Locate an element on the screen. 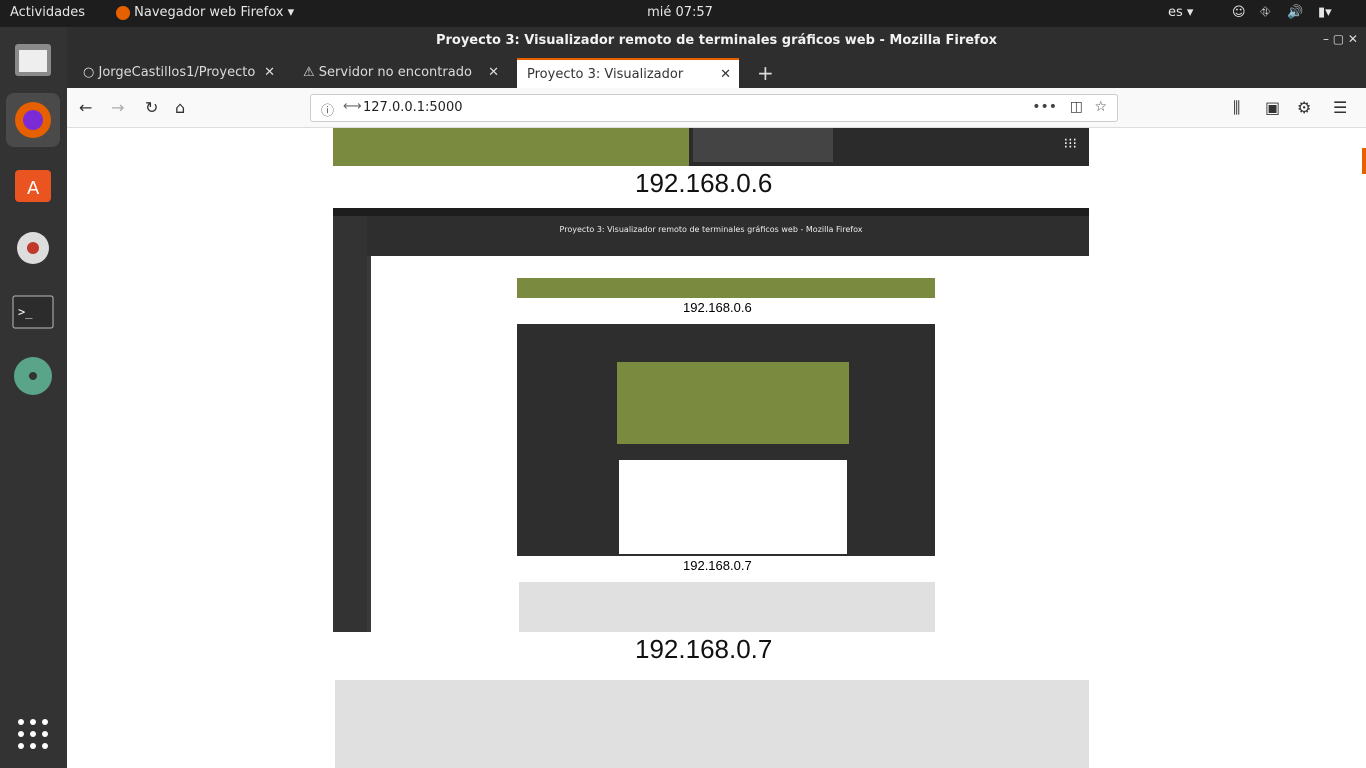 The image size is (1366, 768). ip-label: 192.168.0.7 is located at coordinates (704, 649).